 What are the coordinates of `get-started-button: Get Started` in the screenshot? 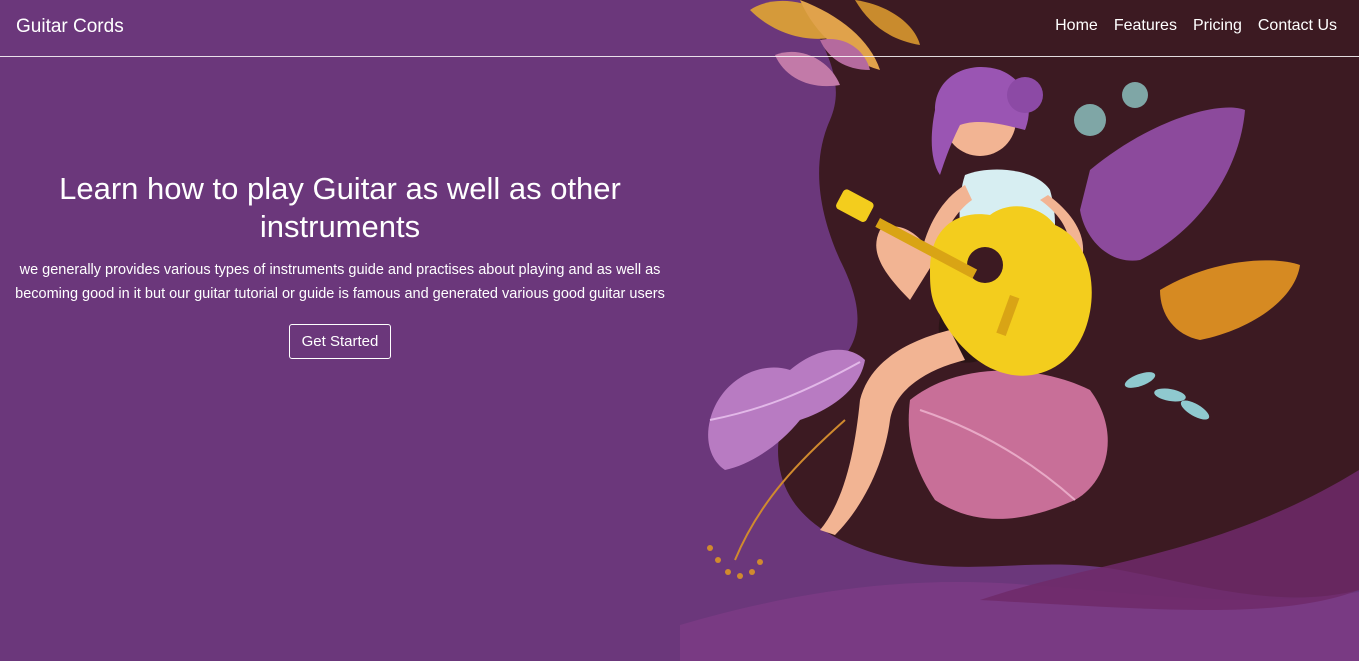 It's located at (340, 341).